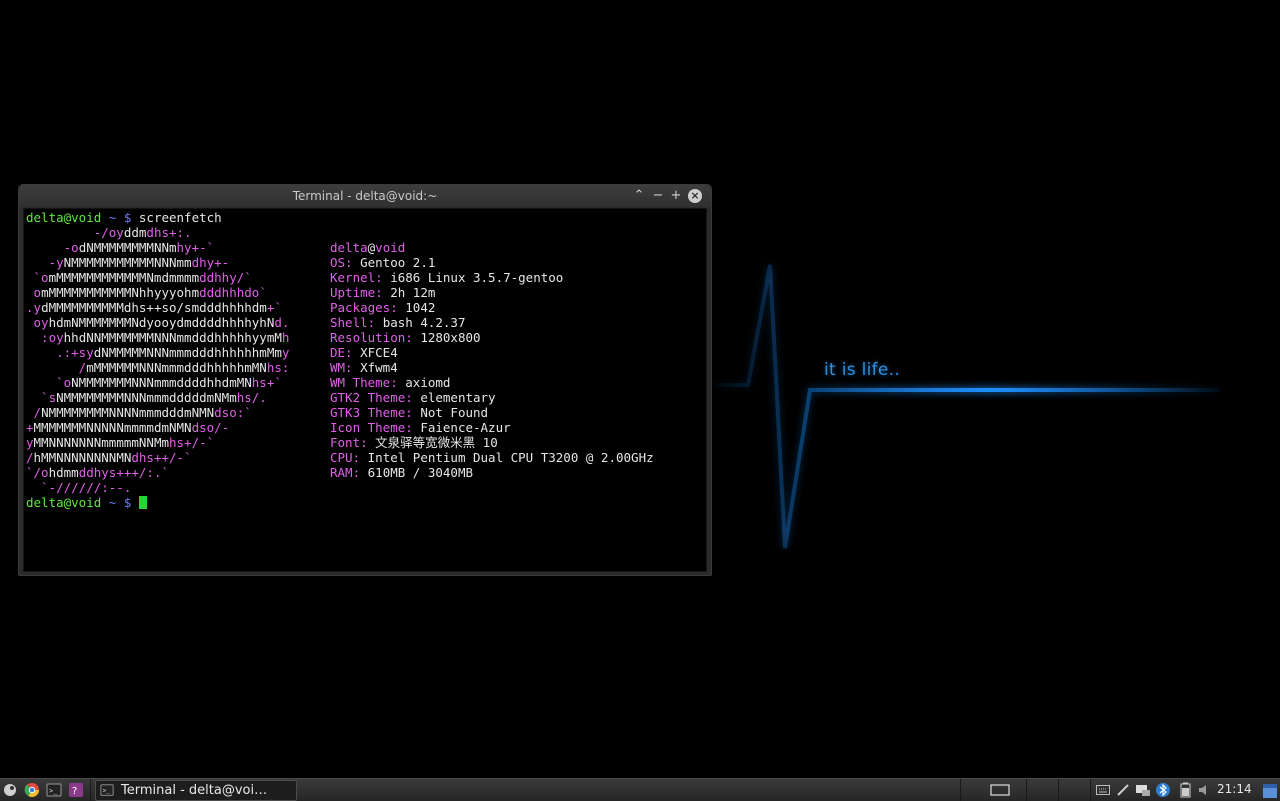 Image resolution: width=1280 pixels, height=801 pixels. What do you see at coordinates (658, 196) in the screenshot?
I see `minimize-icon: −` at bounding box center [658, 196].